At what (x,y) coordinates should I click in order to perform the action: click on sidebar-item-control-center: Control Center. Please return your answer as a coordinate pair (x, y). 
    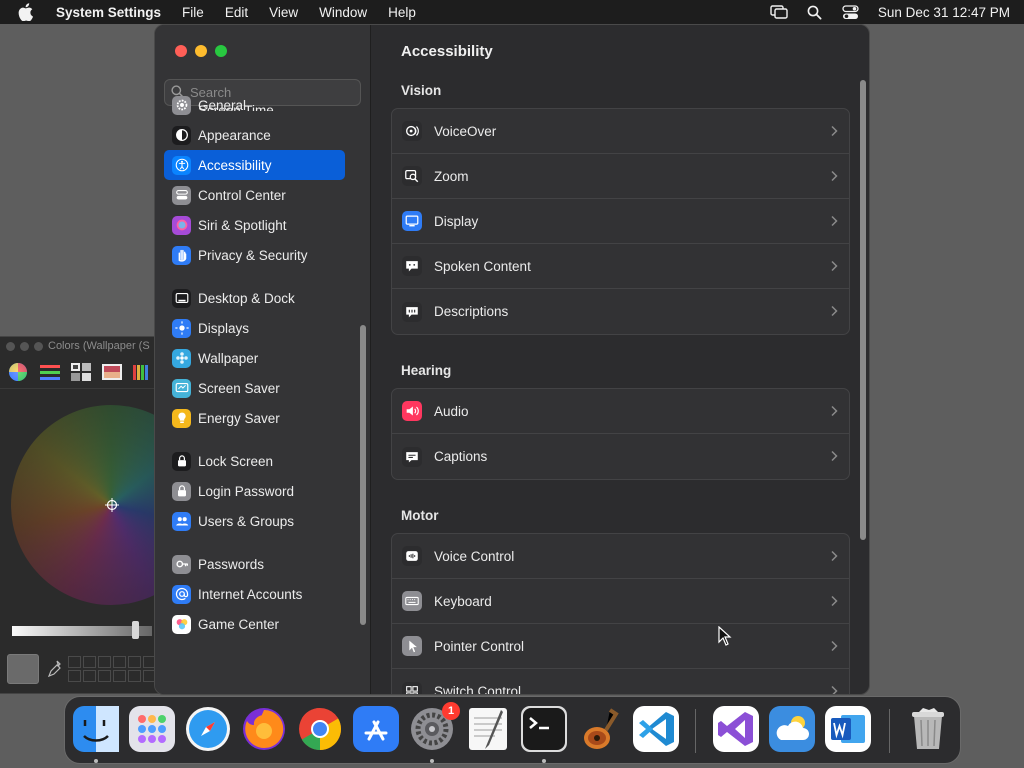
    Looking at the image, I should click on (254, 195).